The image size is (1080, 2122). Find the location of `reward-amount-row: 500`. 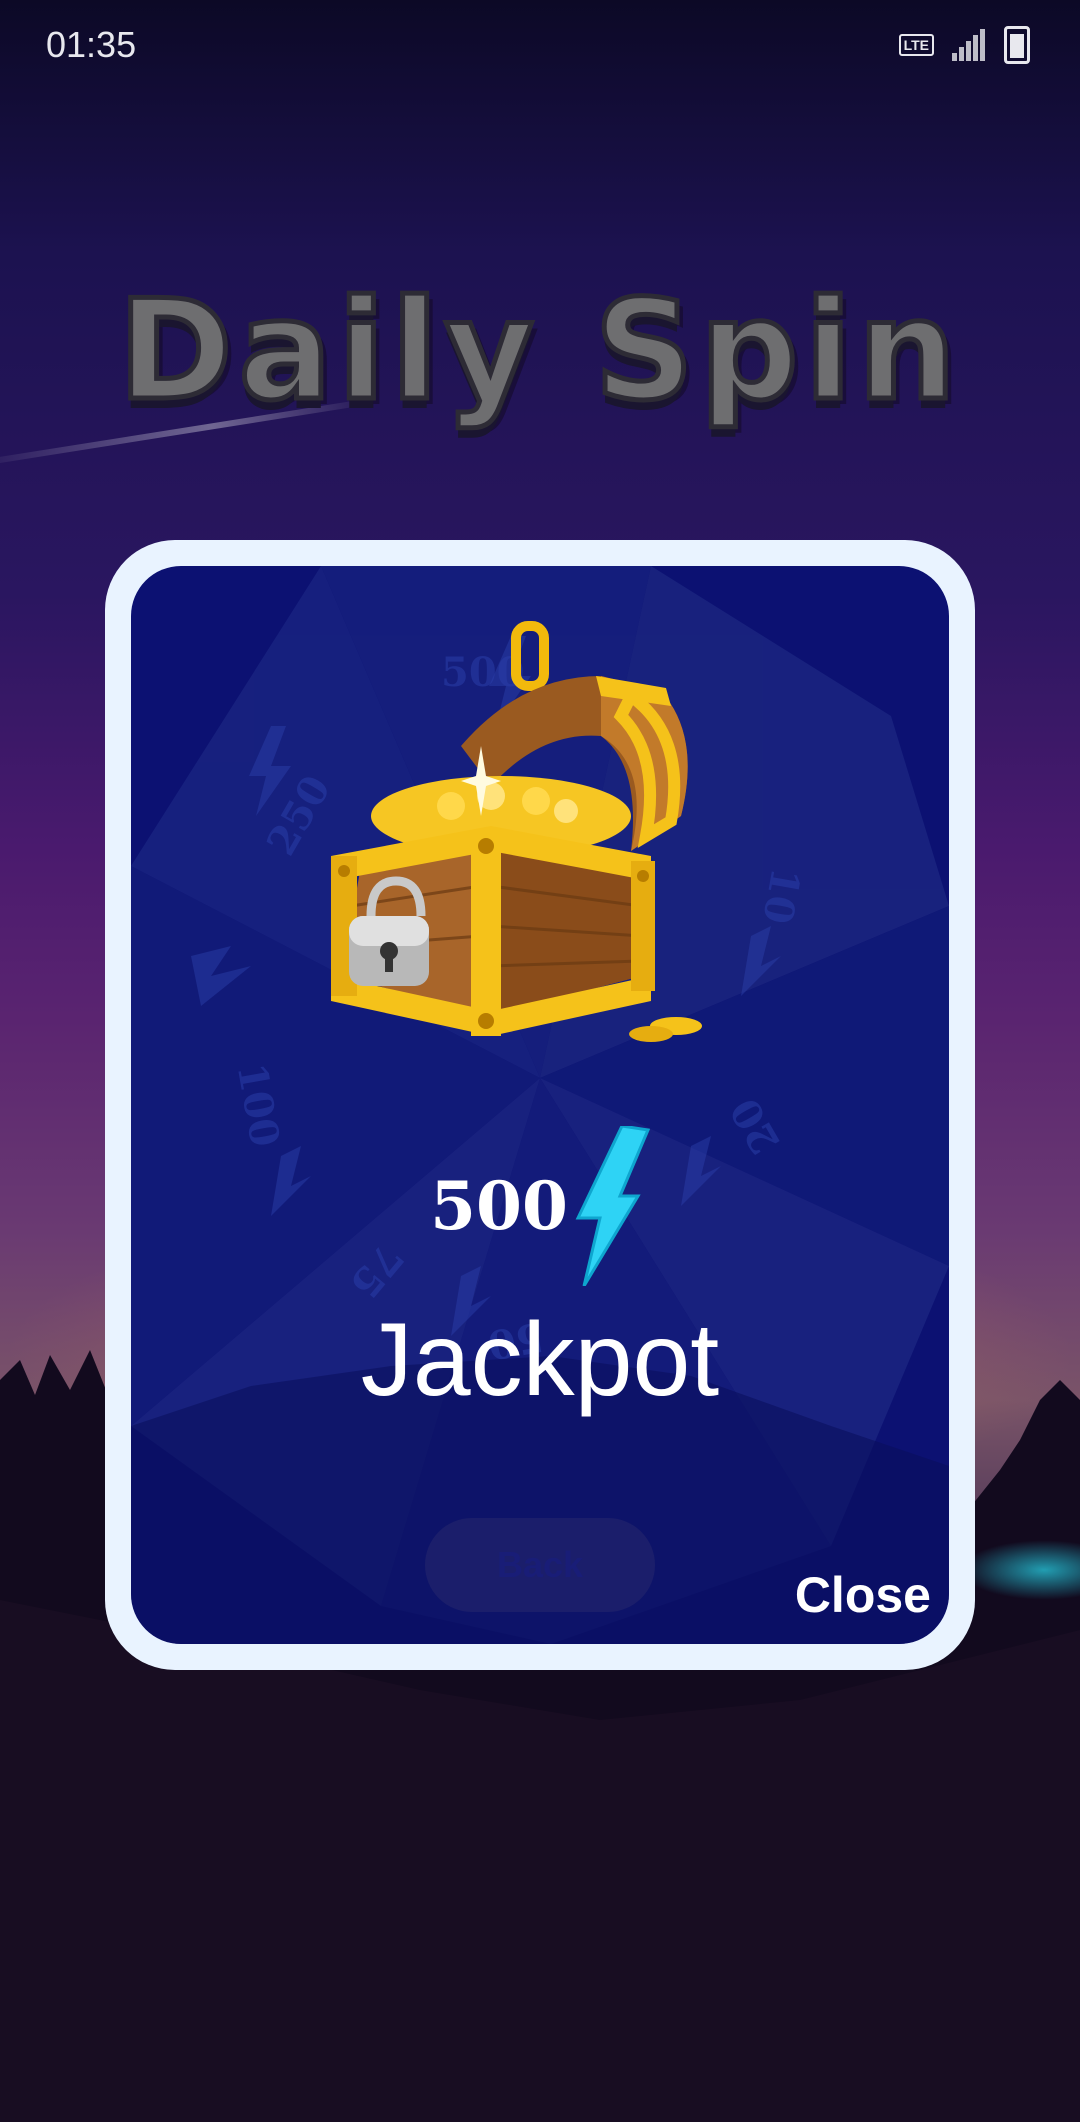

reward-amount-row: 500 is located at coordinates (540, 1206).